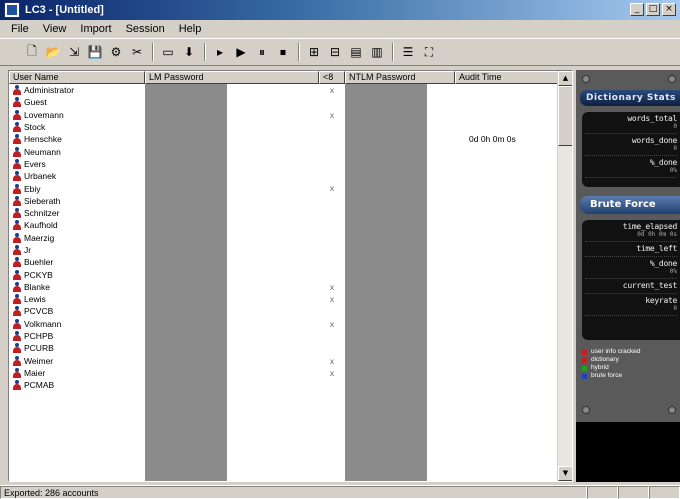 Image resolution: width=680 pixels, height=499 pixels. Describe the element at coordinates (314, 52) in the screenshot. I see `options-1-icon: ⊞` at that location.